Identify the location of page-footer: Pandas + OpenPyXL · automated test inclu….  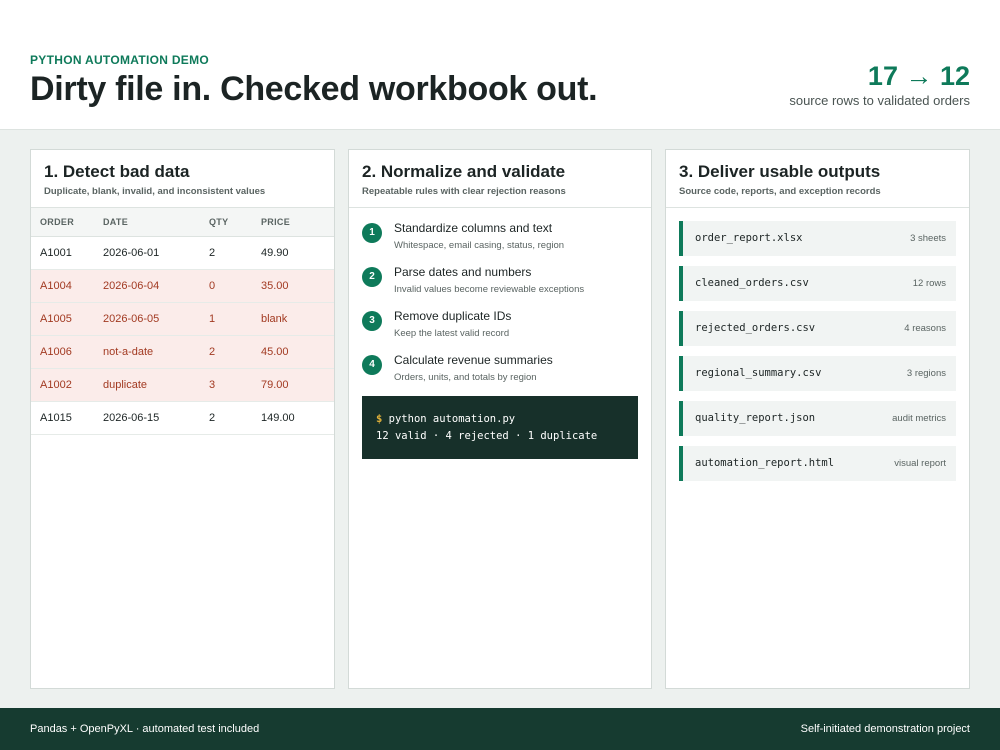
(500, 729).